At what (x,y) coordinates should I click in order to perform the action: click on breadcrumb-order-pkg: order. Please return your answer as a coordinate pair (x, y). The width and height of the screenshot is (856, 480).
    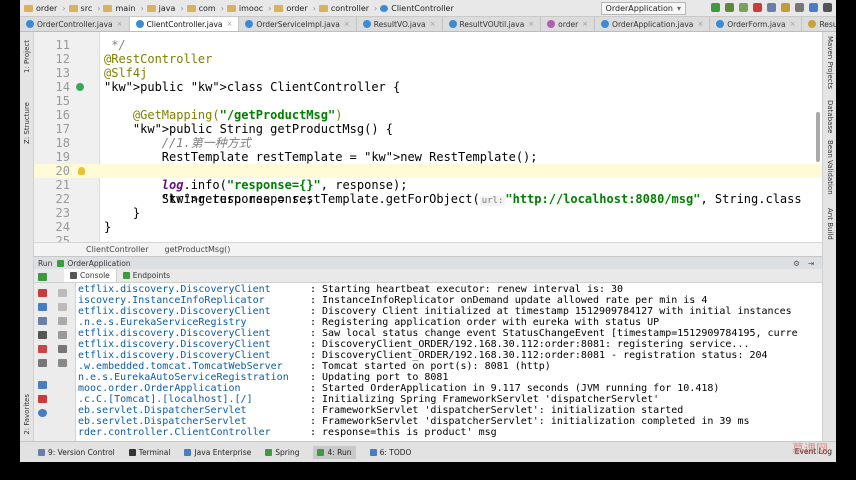
    Looking at the image, I should click on (291, 8).